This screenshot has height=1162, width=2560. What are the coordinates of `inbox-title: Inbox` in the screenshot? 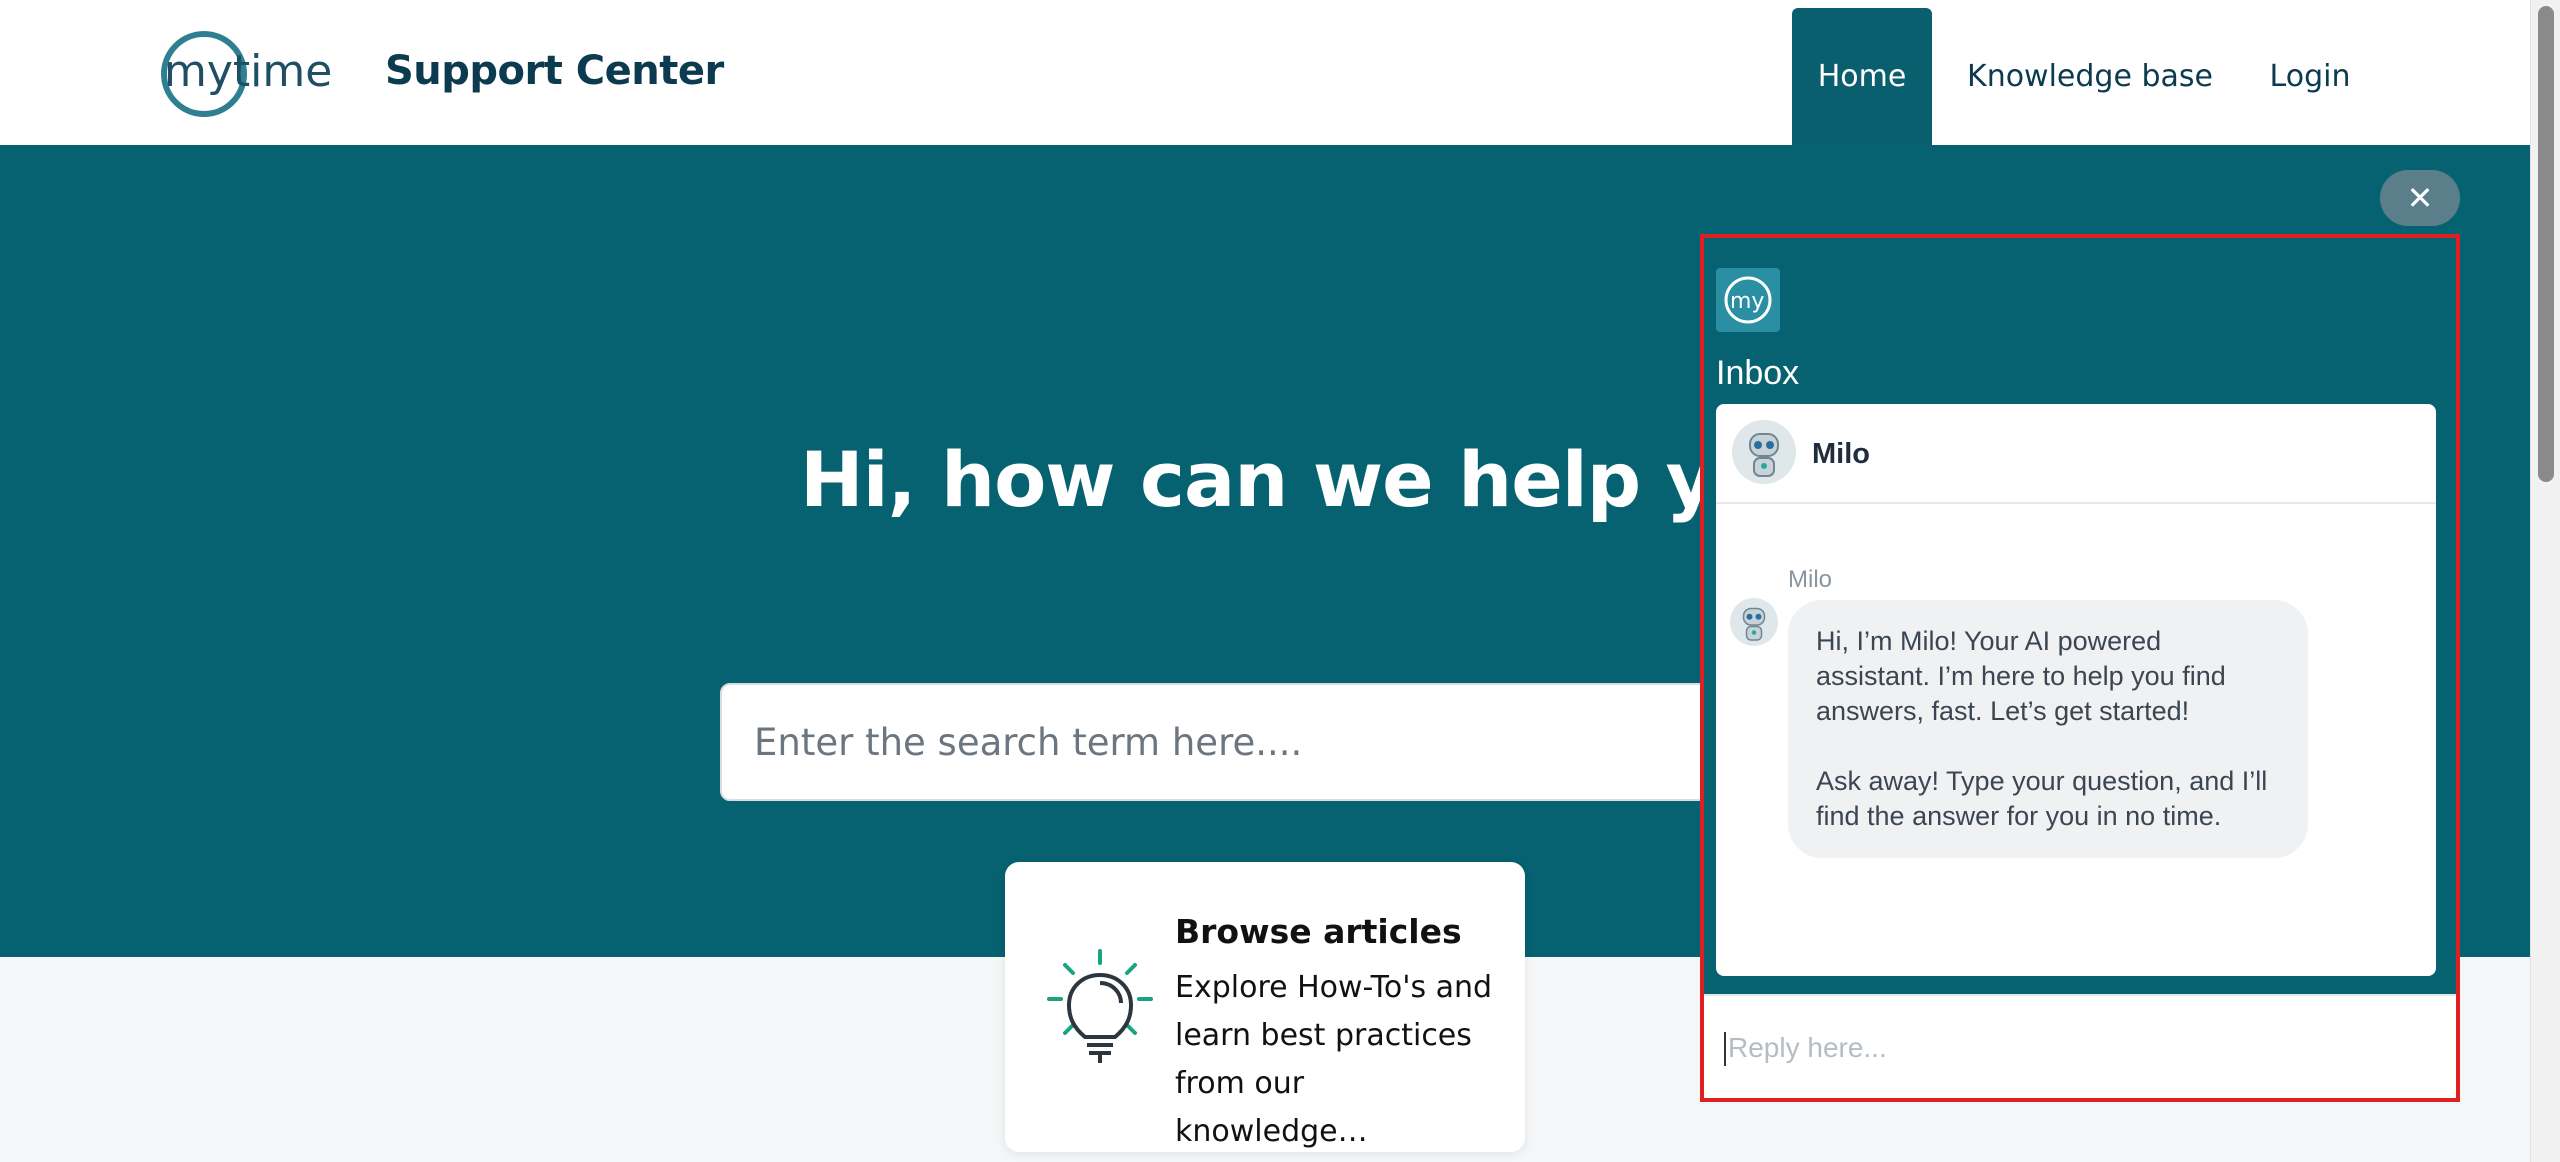 It's located at (1758, 373).